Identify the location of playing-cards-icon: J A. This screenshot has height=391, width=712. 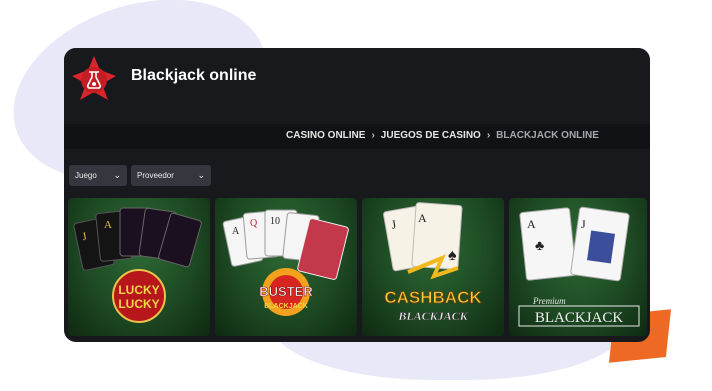
(137, 239).